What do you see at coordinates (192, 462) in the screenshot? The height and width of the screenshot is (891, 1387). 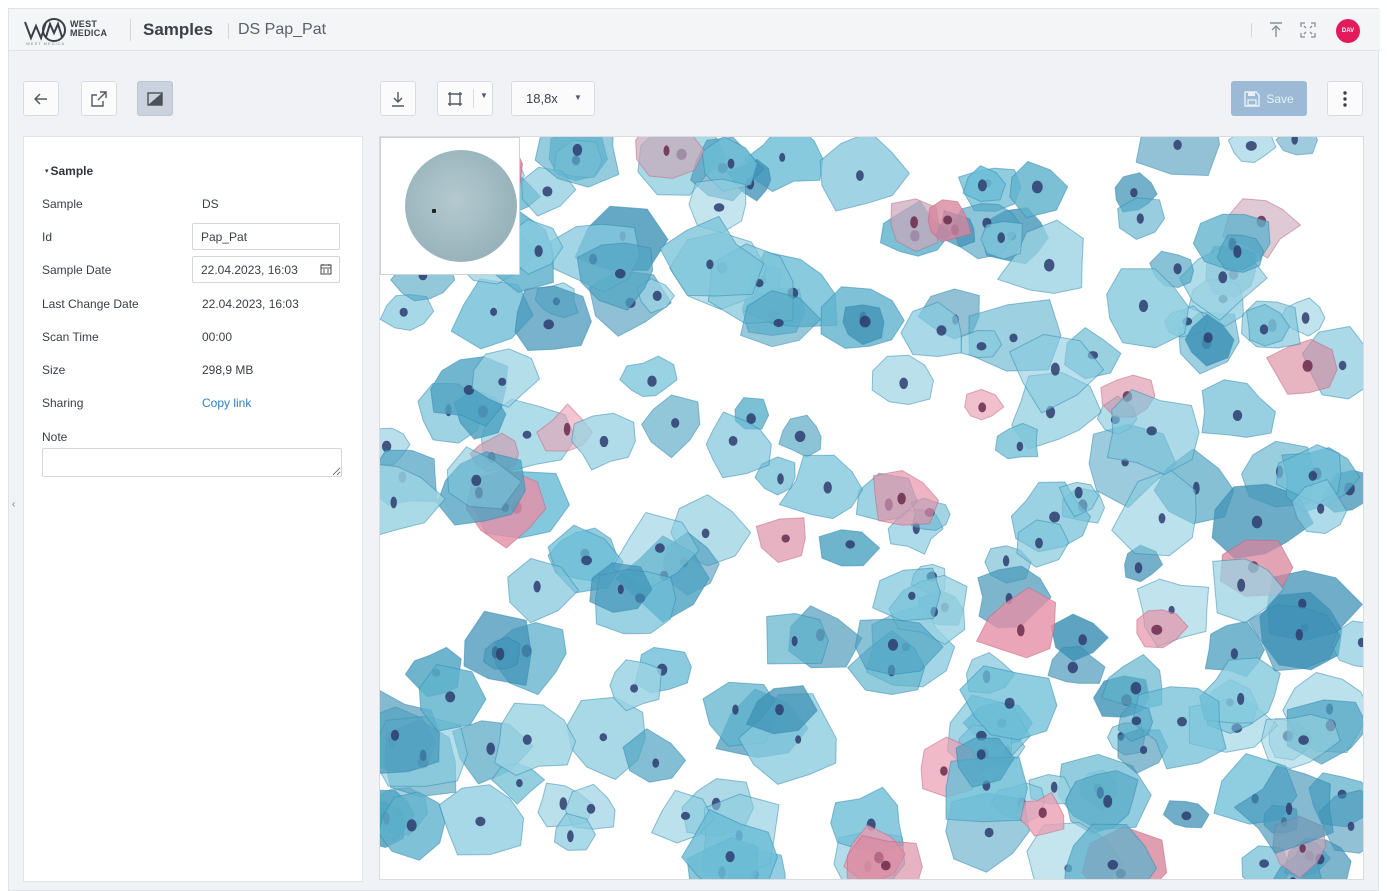 I see `note-textarea` at bounding box center [192, 462].